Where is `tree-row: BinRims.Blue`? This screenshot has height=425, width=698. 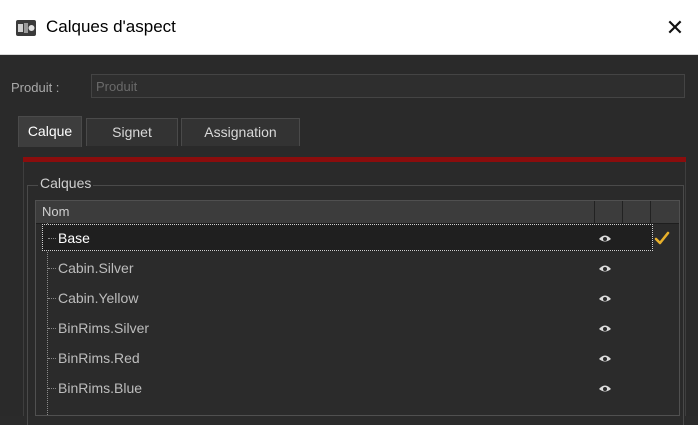 tree-row: BinRims.Blue is located at coordinates (357, 388).